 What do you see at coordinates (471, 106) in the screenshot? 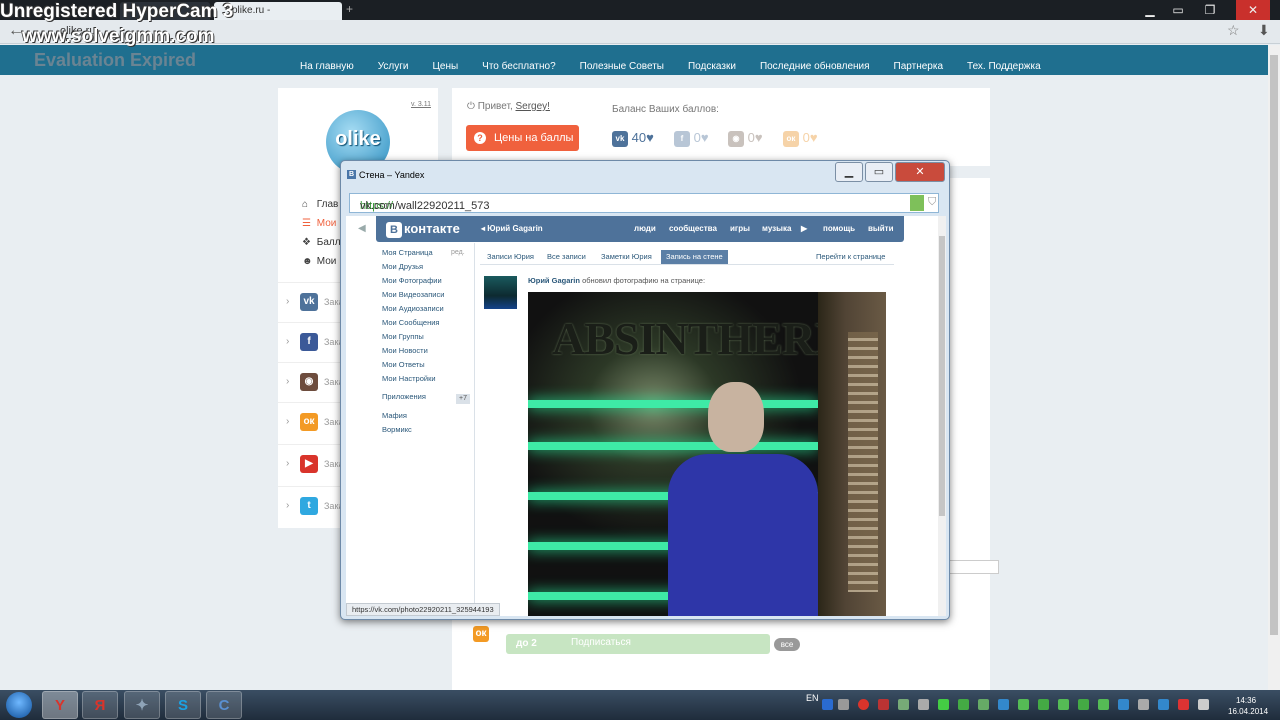
I see `power-icon: ⏻` at bounding box center [471, 106].